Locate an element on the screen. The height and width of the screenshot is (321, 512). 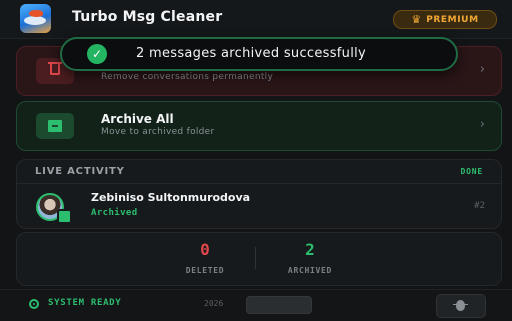
app-header: Turbo Msg Cleaner ♛ PREMIUM is located at coordinates (256, 19).